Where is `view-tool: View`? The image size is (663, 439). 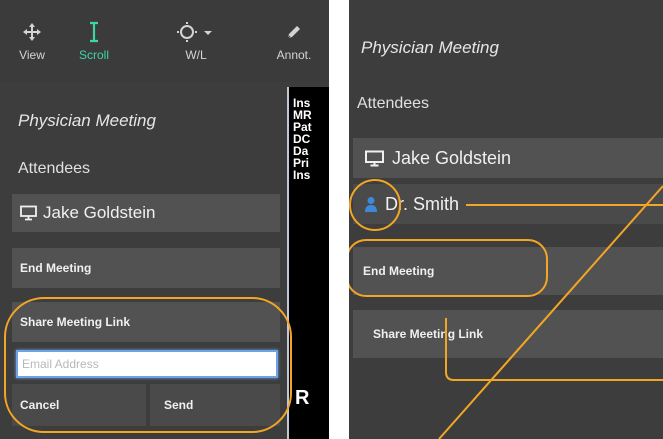
view-tool: View is located at coordinates (32, 40).